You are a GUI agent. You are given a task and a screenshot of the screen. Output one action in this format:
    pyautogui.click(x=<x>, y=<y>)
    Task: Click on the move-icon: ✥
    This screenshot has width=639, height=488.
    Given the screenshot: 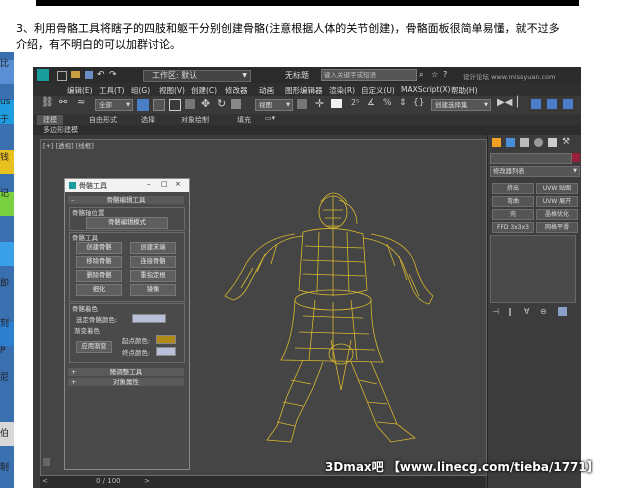 What is the action you would take?
    pyautogui.click(x=207, y=103)
    